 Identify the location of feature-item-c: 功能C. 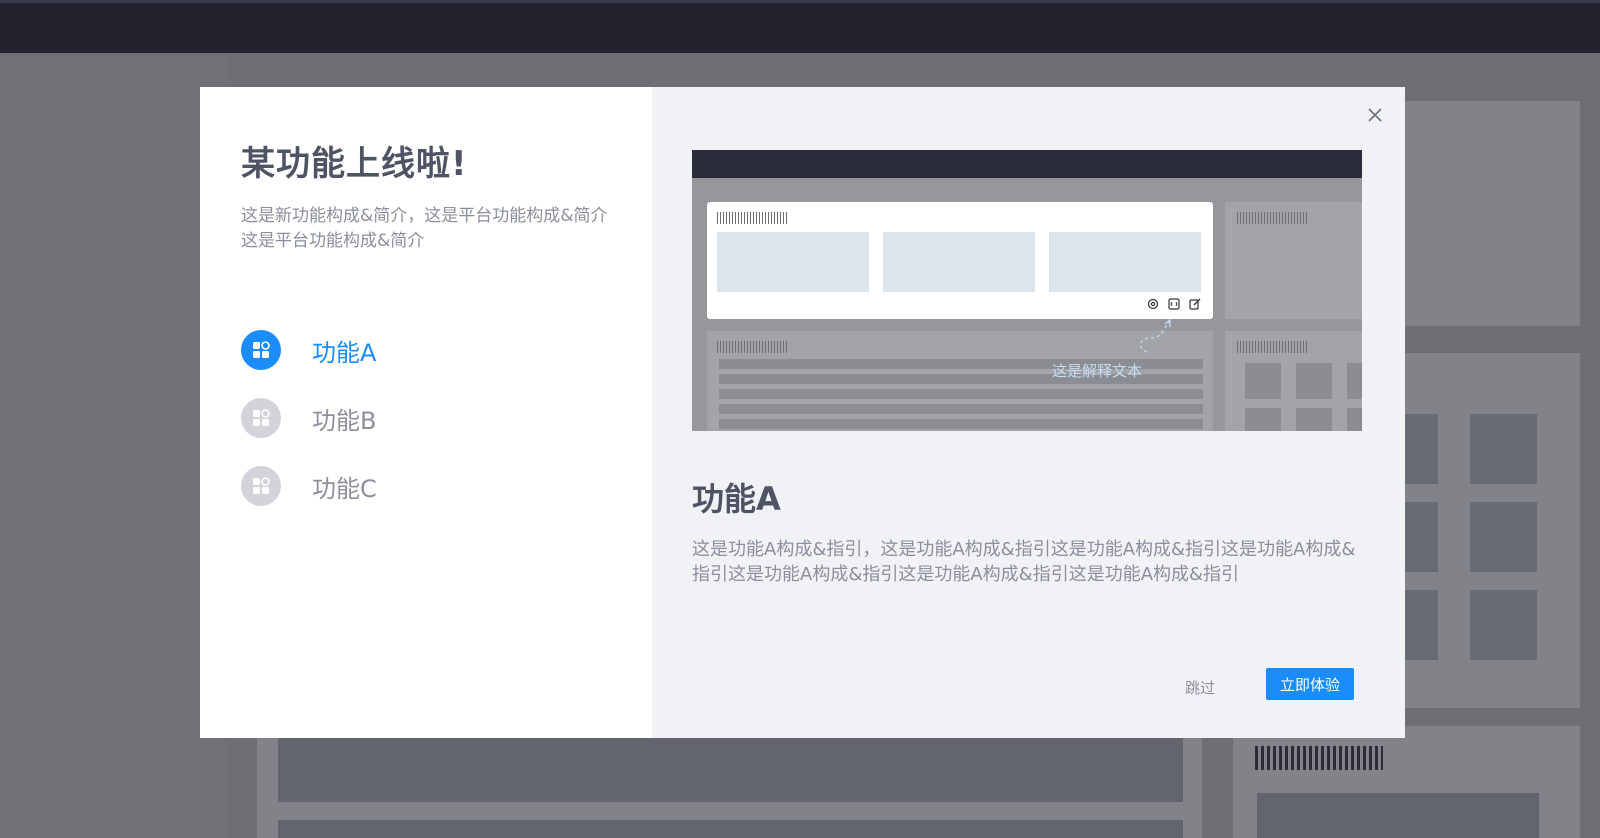
(446, 486).